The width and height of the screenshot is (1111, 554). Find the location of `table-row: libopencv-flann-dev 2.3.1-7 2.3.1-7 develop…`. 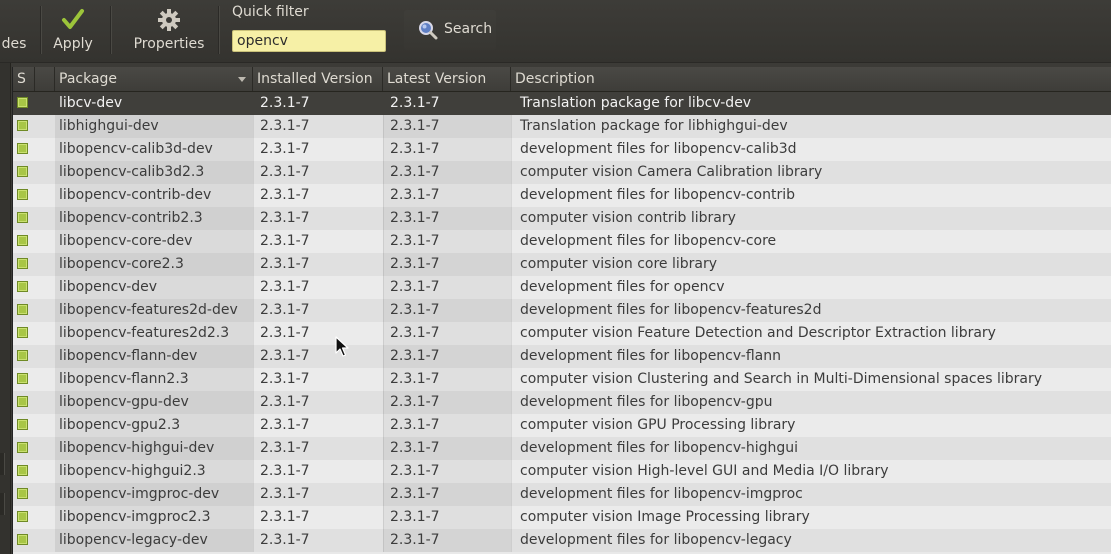

table-row: libopencv-flann-dev 2.3.1-7 2.3.1-7 develop… is located at coordinates (562, 356).